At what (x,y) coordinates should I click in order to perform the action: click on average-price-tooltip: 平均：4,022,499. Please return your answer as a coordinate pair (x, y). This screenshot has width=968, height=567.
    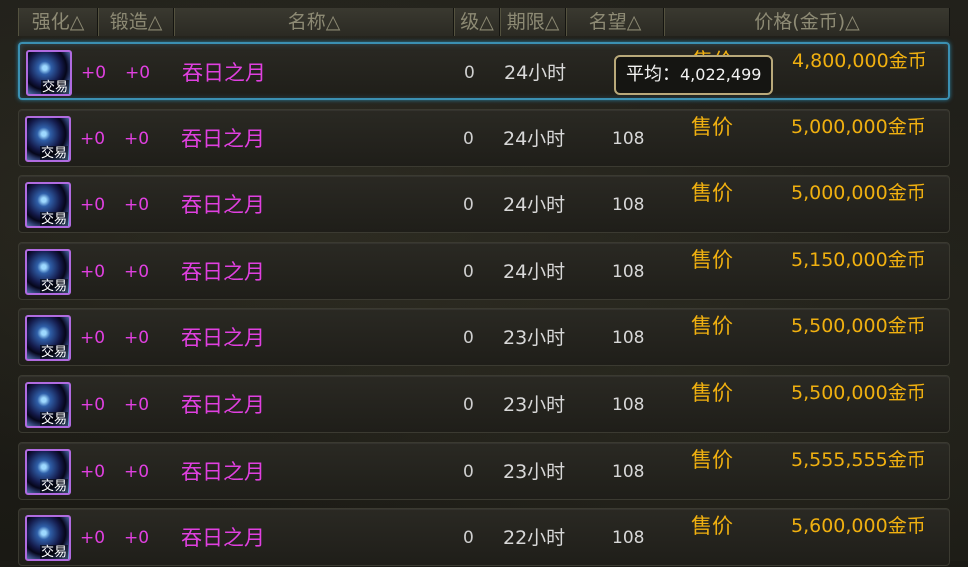
    Looking at the image, I should click on (694, 75).